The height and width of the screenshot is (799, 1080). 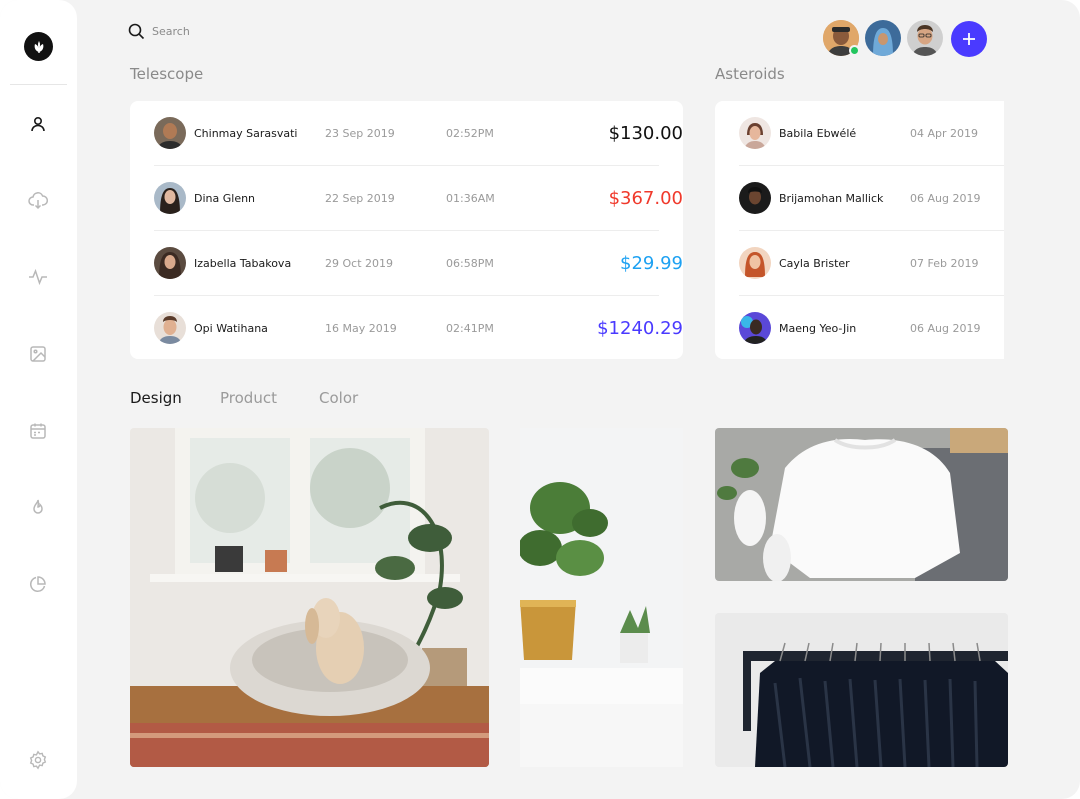 What do you see at coordinates (156, 398) in the screenshot?
I see `tab-design: Design` at bounding box center [156, 398].